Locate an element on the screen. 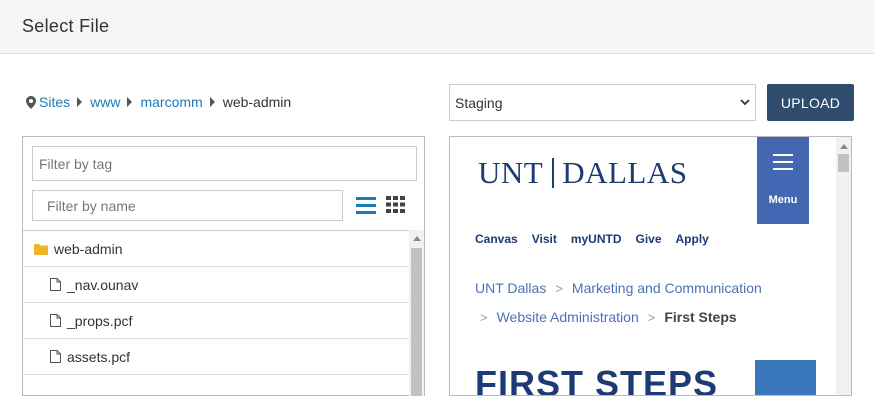  location-pin-icon is located at coordinates (31, 102).